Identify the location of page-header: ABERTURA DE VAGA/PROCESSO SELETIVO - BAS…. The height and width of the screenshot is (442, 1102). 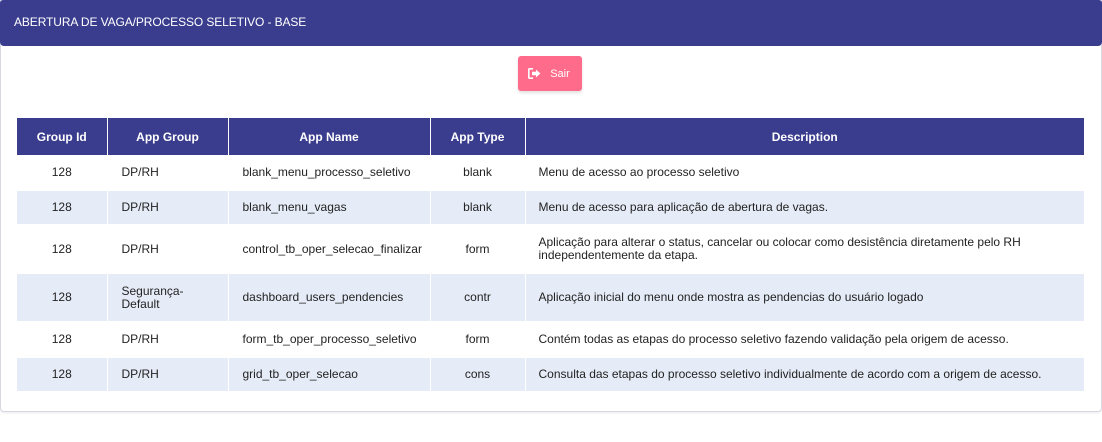
(551, 23).